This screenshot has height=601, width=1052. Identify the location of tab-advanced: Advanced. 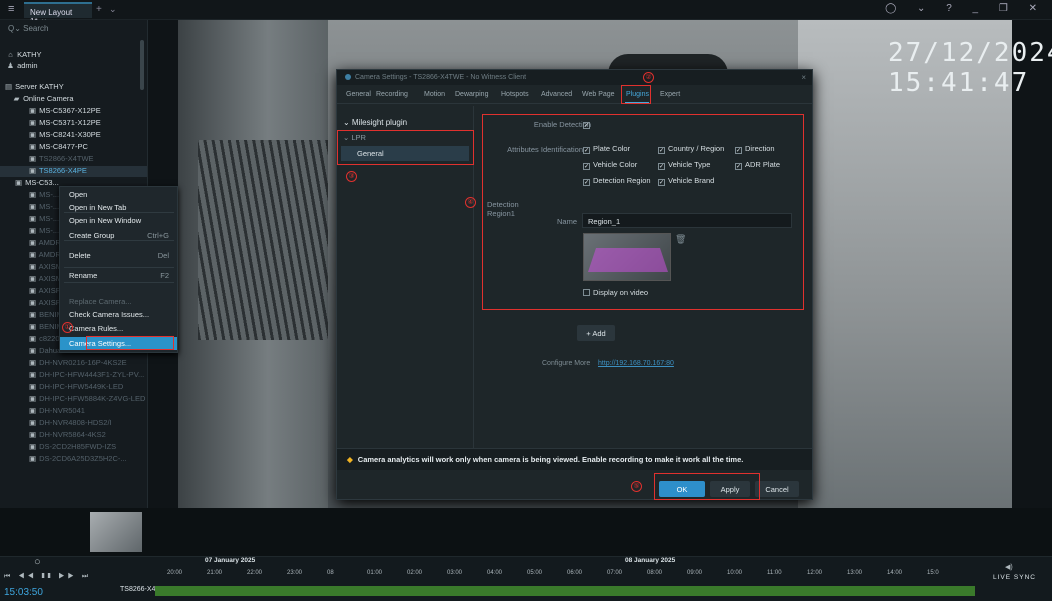
(556, 94).